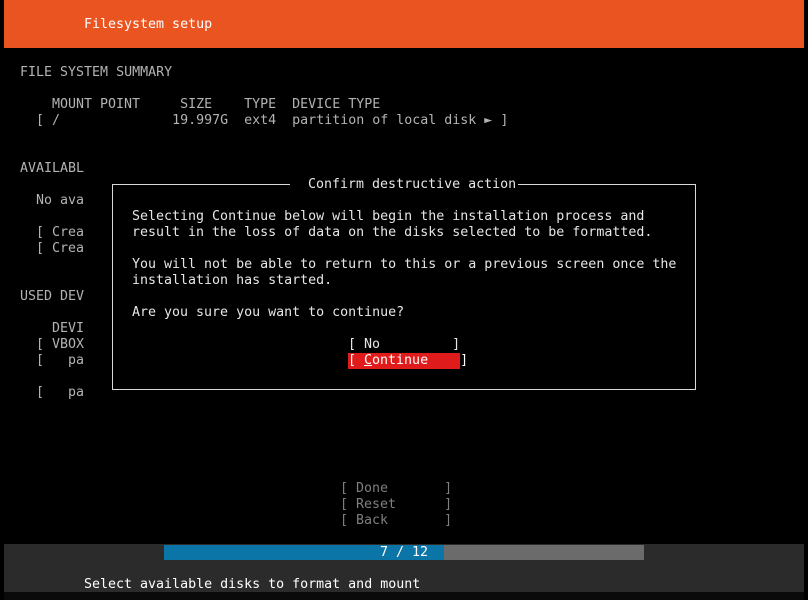 The width and height of the screenshot is (808, 600). I want to click on continue-button-prefix: [, so click(356, 360).